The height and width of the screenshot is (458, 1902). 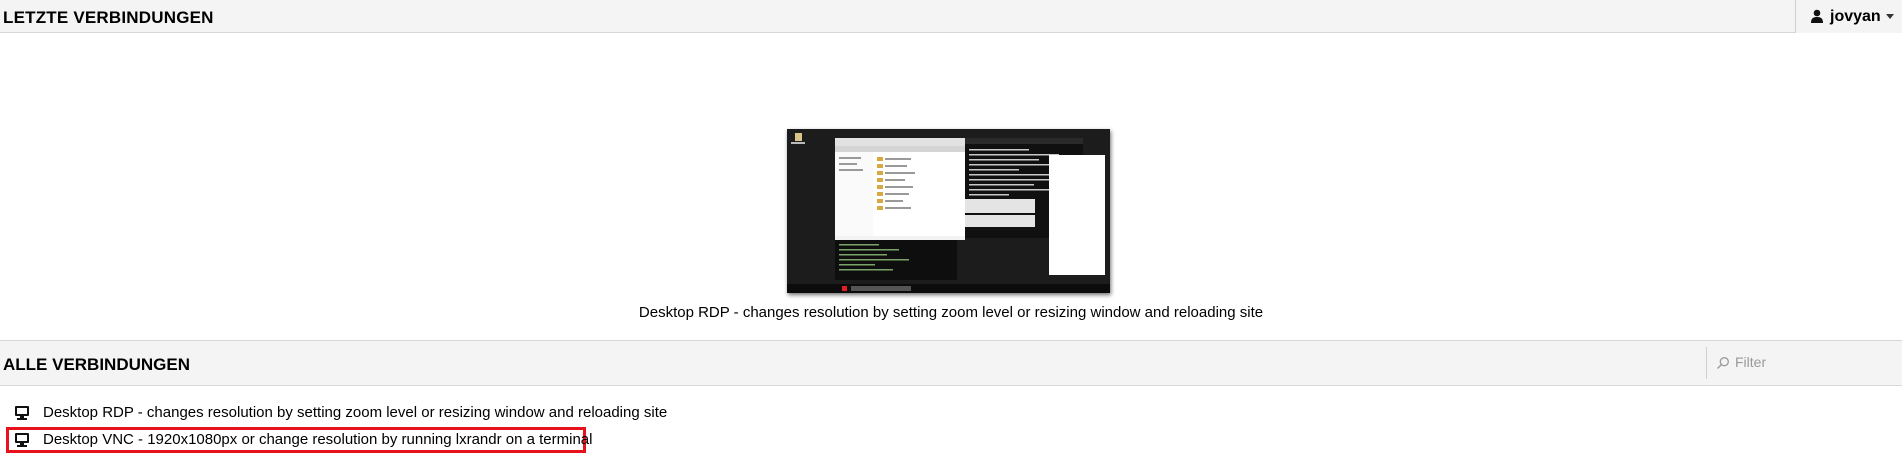 What do you see at coordinates (1855, 16) in the screenshot?
I see `user-name: jovyan` at bounding box center [1855, 16].